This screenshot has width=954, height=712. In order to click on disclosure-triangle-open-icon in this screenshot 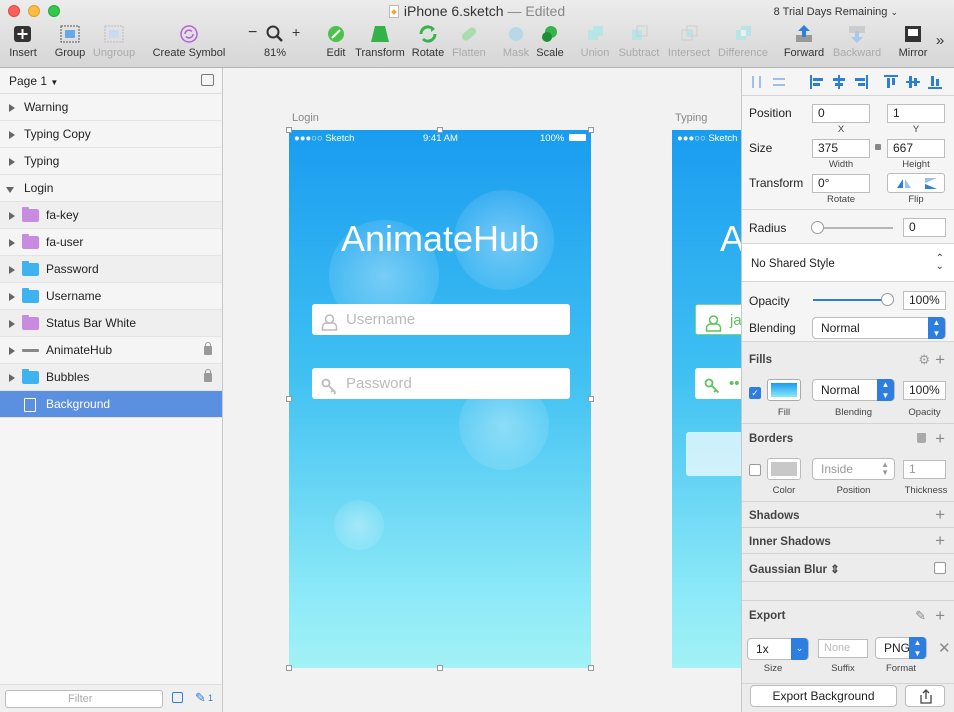, I will do `click(10, 190)`.